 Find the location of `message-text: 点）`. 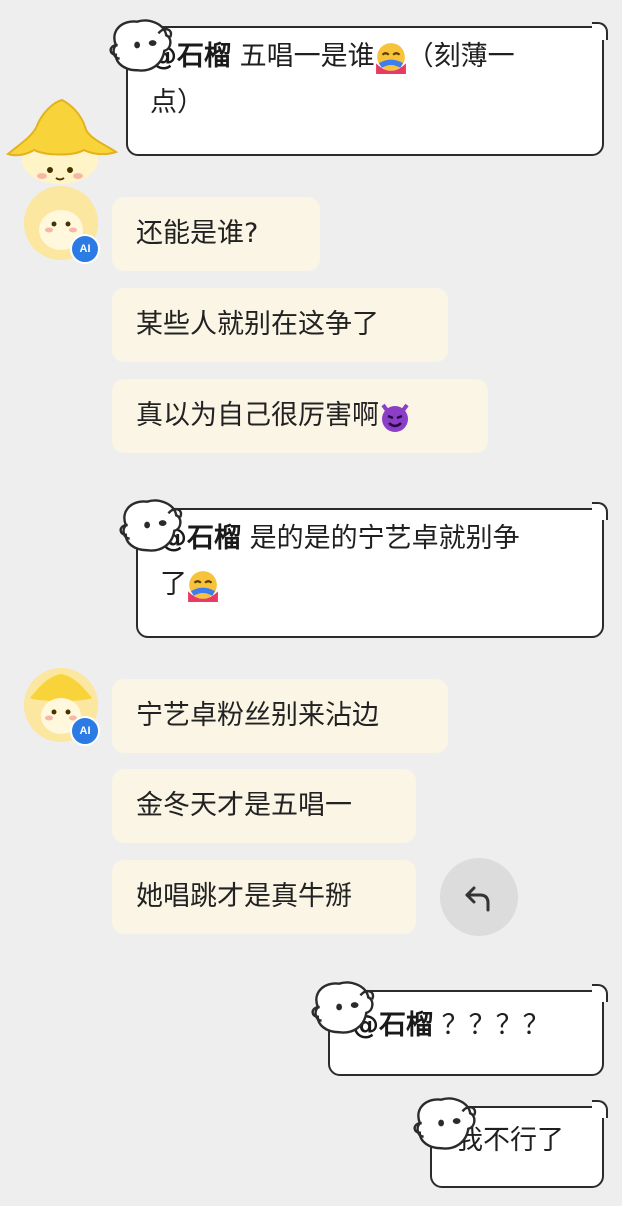

message-text: 点） is located at coordinates (177, 102).